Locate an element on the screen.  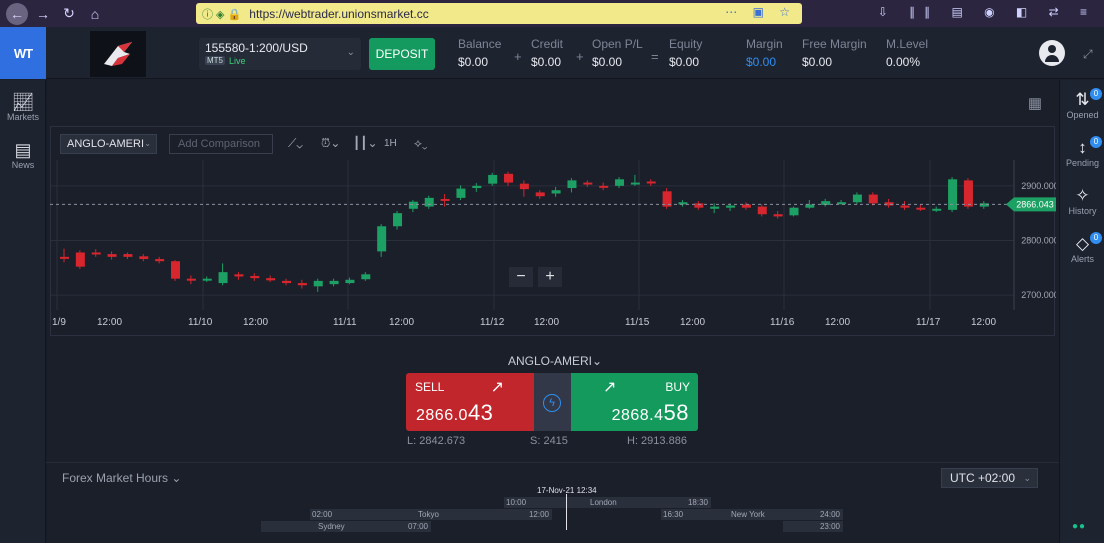
deposit-button: DEPOSIT is located at coordinates (402, 54).